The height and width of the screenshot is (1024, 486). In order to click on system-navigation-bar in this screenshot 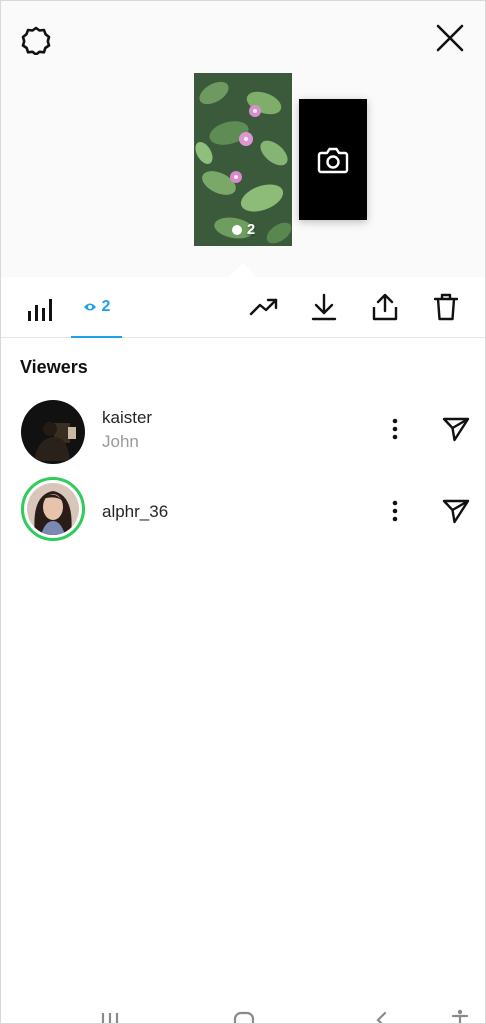, I will do `click(243, 1014)`.